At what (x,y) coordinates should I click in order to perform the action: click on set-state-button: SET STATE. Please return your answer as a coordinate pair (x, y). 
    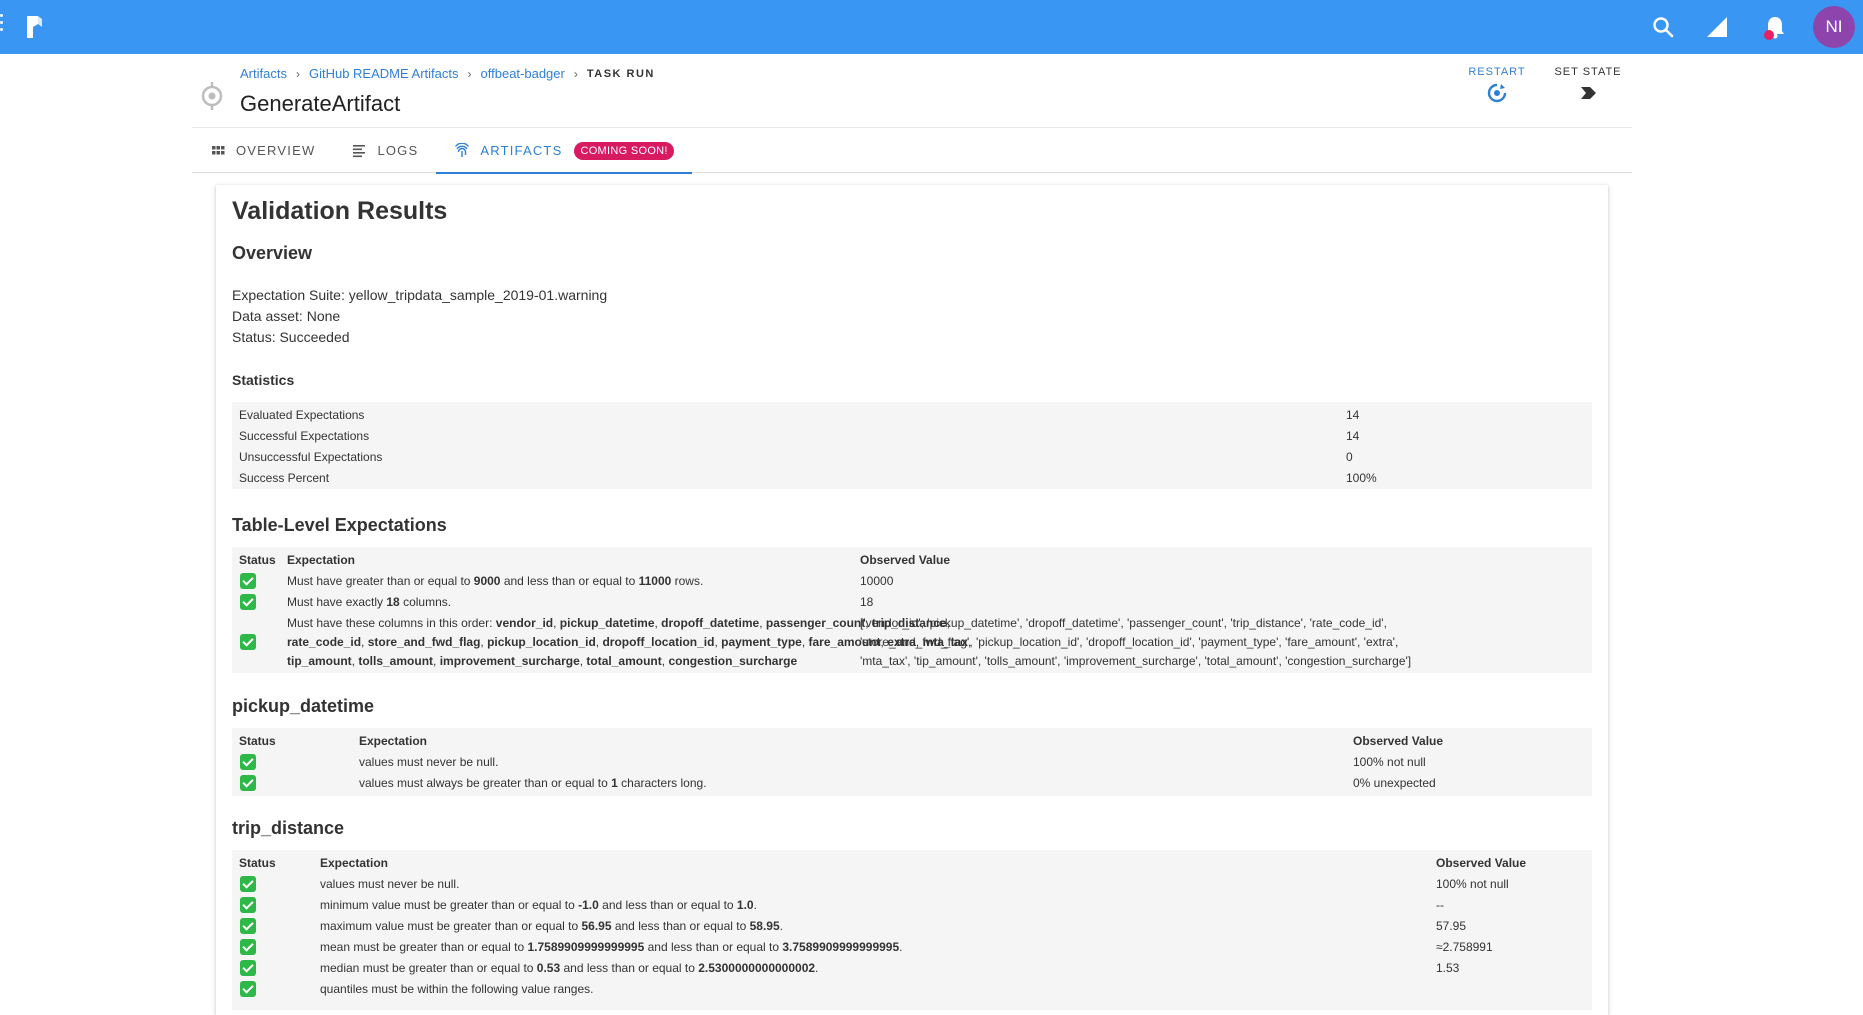
    Looking at the image, I should click on (1588, 84).